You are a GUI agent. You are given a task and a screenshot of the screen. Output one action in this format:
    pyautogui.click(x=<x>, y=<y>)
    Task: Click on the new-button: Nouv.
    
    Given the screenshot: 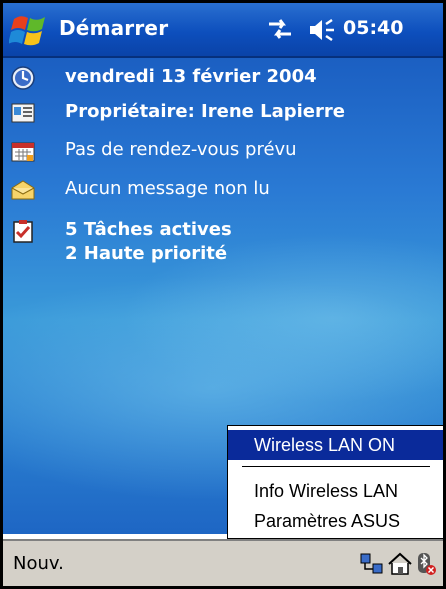 What is the action you would take?
    pyautogui.click(x=38, y=563)
    